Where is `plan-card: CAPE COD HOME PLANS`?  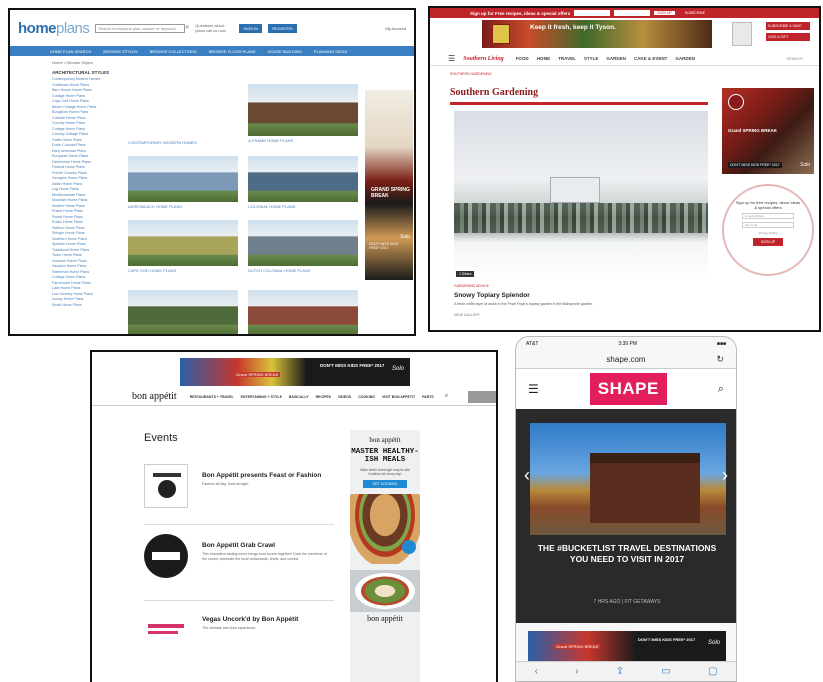
plan-card: CAPE COD HOME PLANS is located at coordinates (183, 246).